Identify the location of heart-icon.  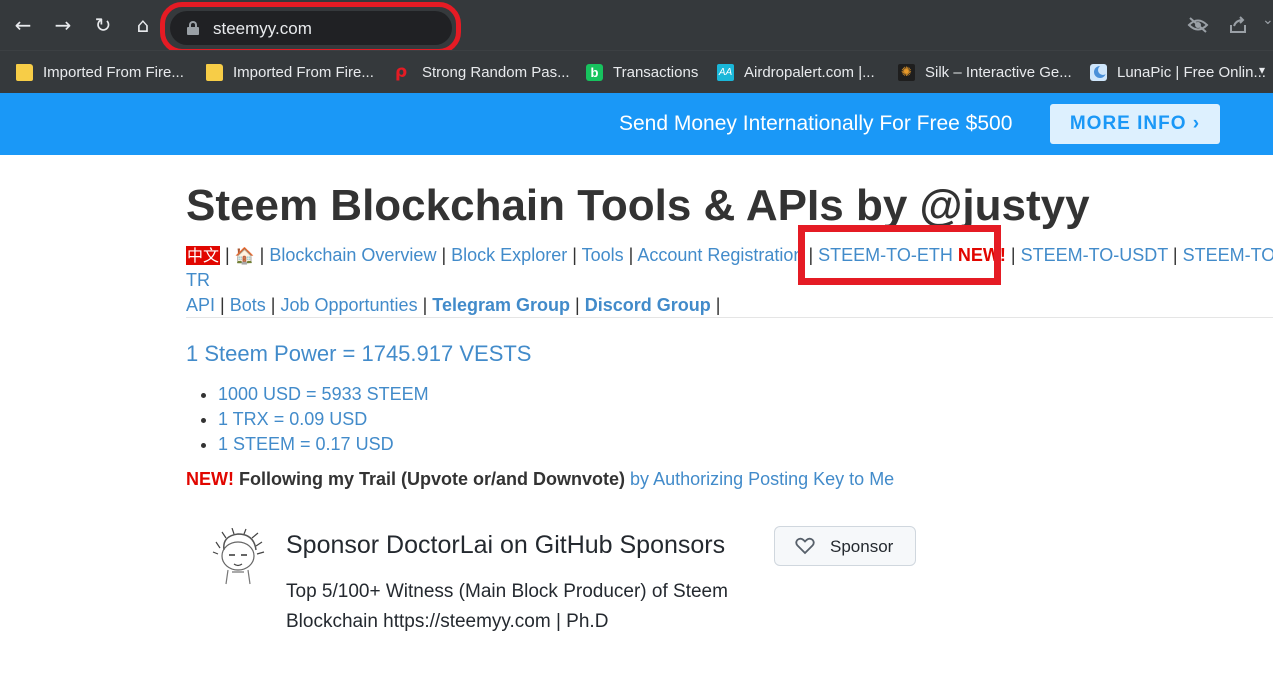
(805, 546).